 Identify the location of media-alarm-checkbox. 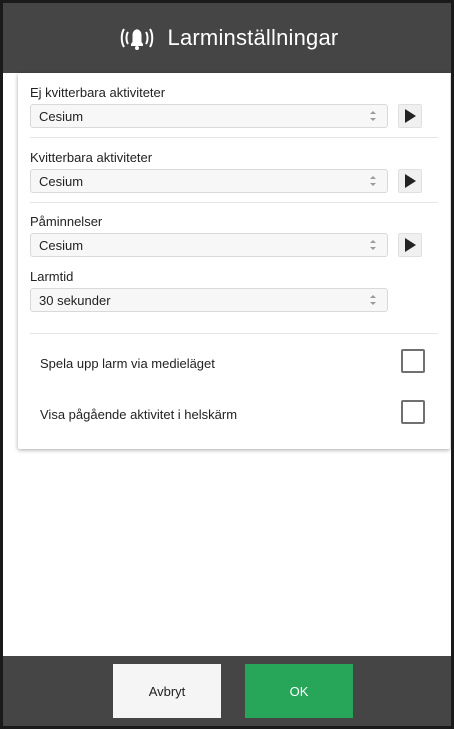
(413, 361).